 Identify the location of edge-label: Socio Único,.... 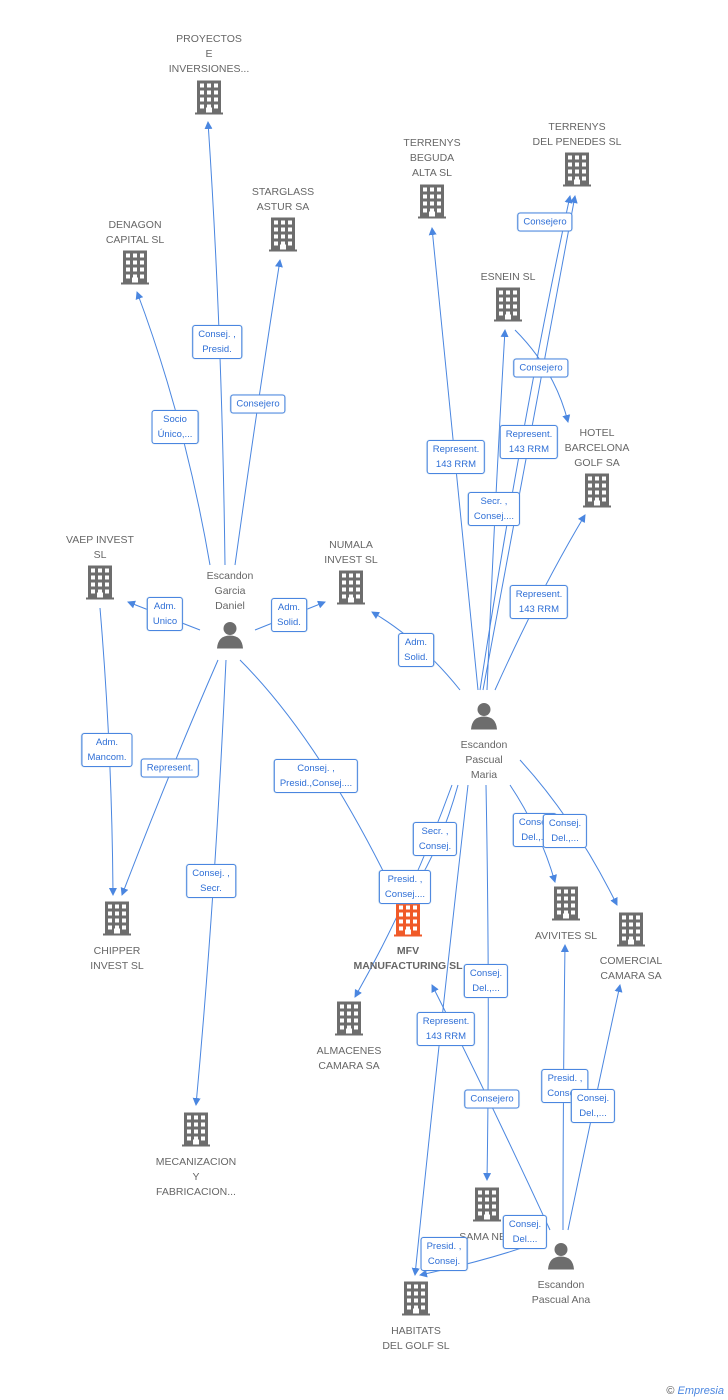
(175, 427).